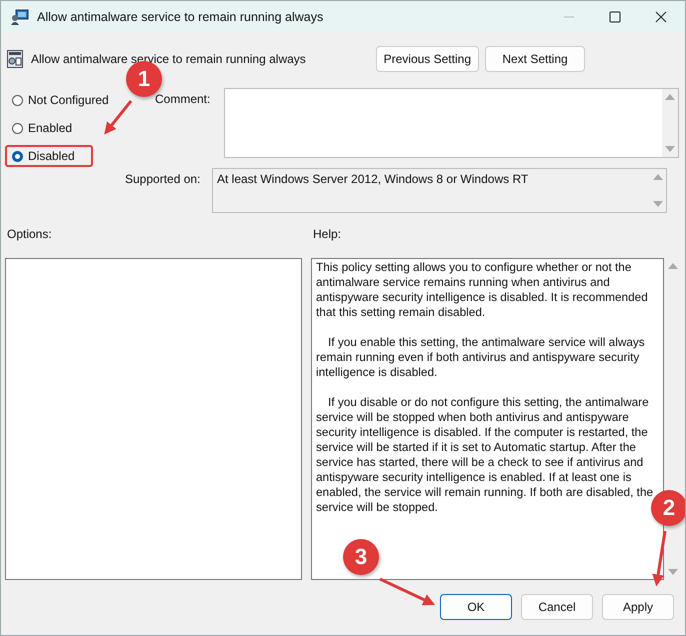  I want to click on dialog-button: Cancel, so click(557, 607).